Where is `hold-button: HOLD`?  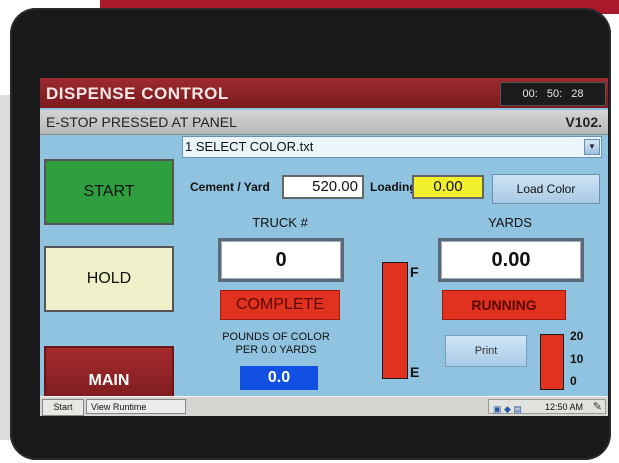
hold-button: HOLD is located at coordinates (109, 279).